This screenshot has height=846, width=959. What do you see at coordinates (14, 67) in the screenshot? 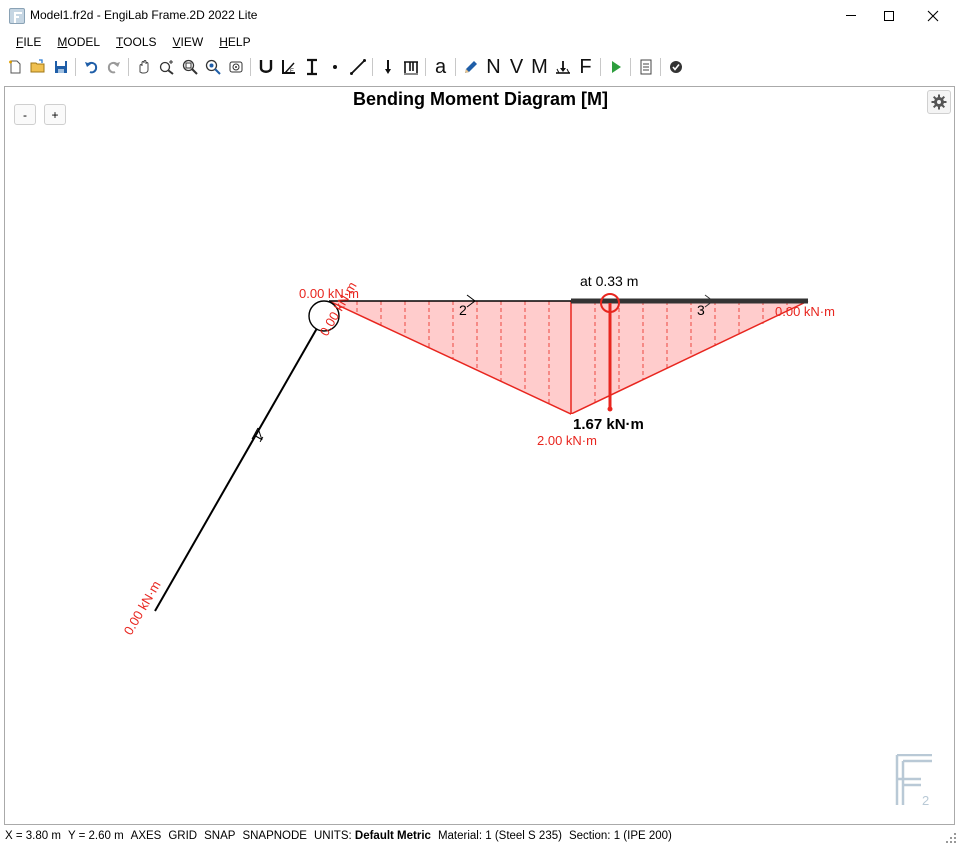
I see `new-file-button` at bounding box center [14, 67].